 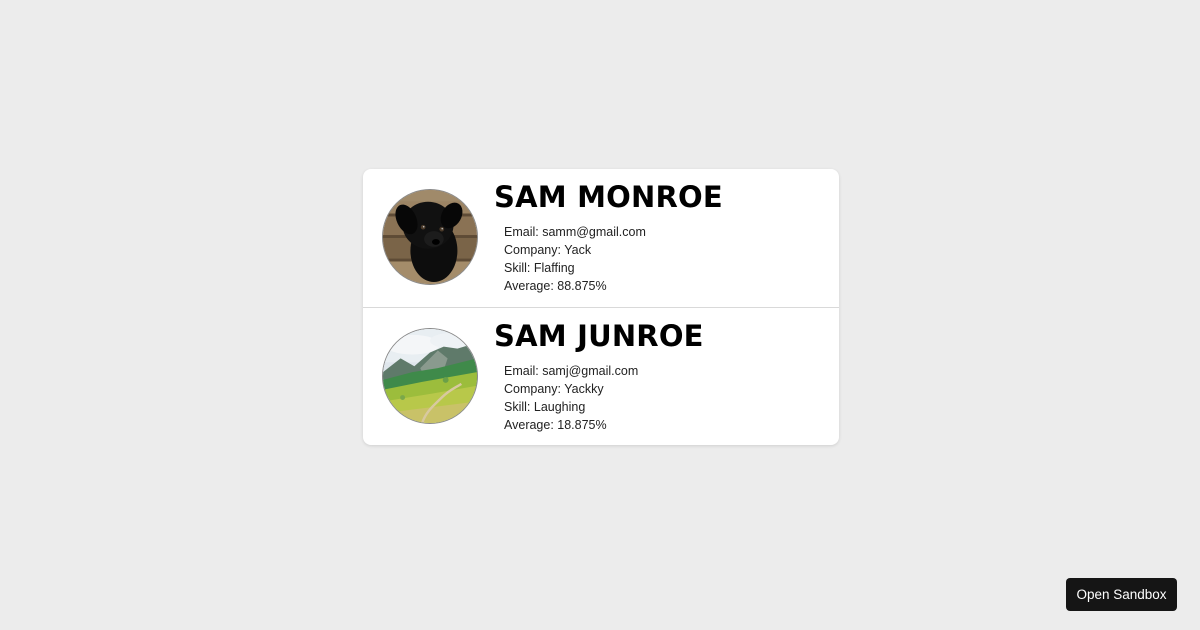 I want to click on student-average: Average: 88.875%, so click(x=555, y=286).